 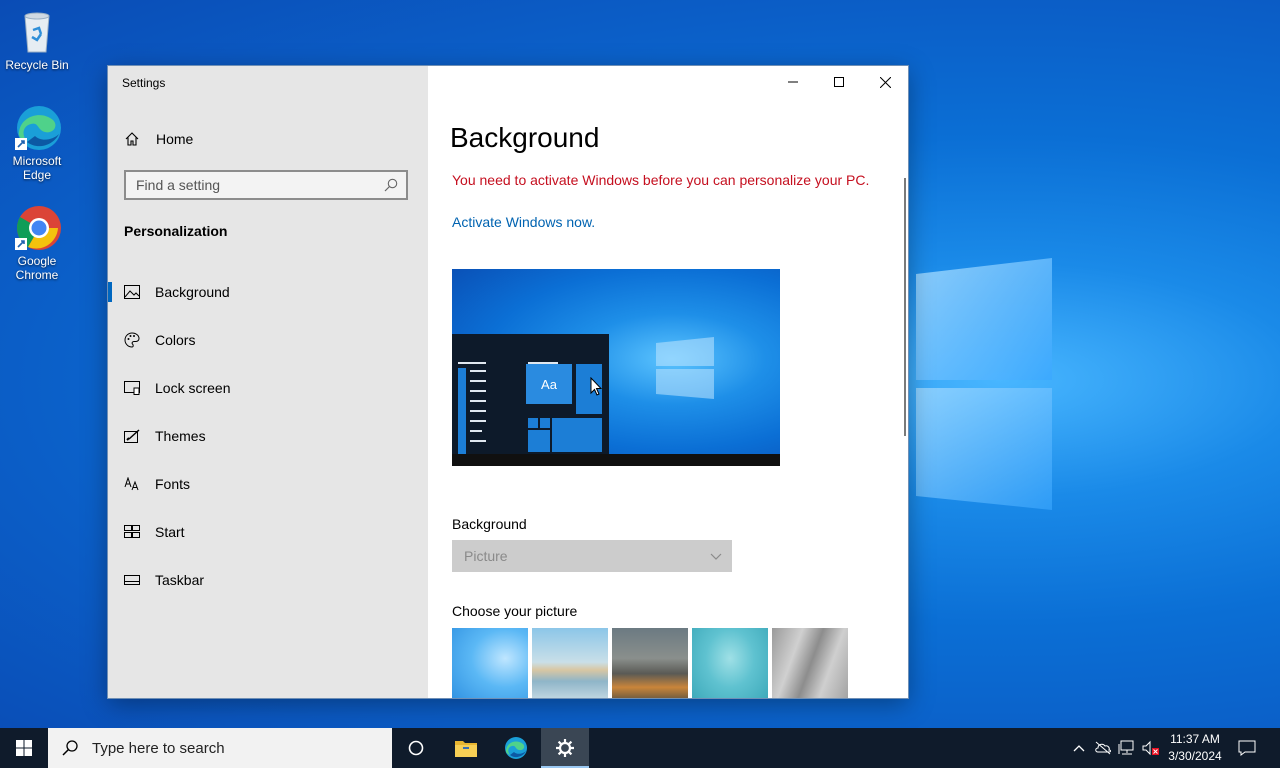 What do you see at coordinates (1195, 739) in the screenshot?
I see `clock-time: 11:37 AM` at bounding box center [1195, 739].